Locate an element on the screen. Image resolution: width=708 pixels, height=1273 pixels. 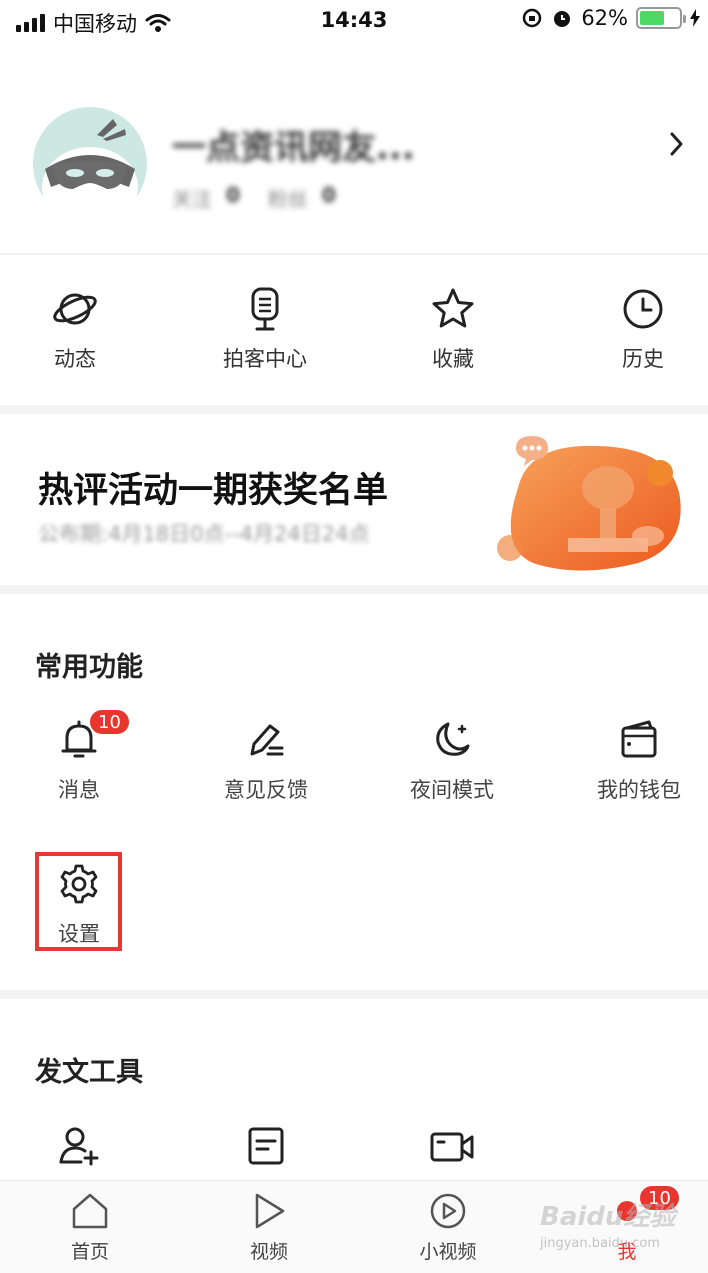
play-circle-icon is located at coordinates (448, 1211).